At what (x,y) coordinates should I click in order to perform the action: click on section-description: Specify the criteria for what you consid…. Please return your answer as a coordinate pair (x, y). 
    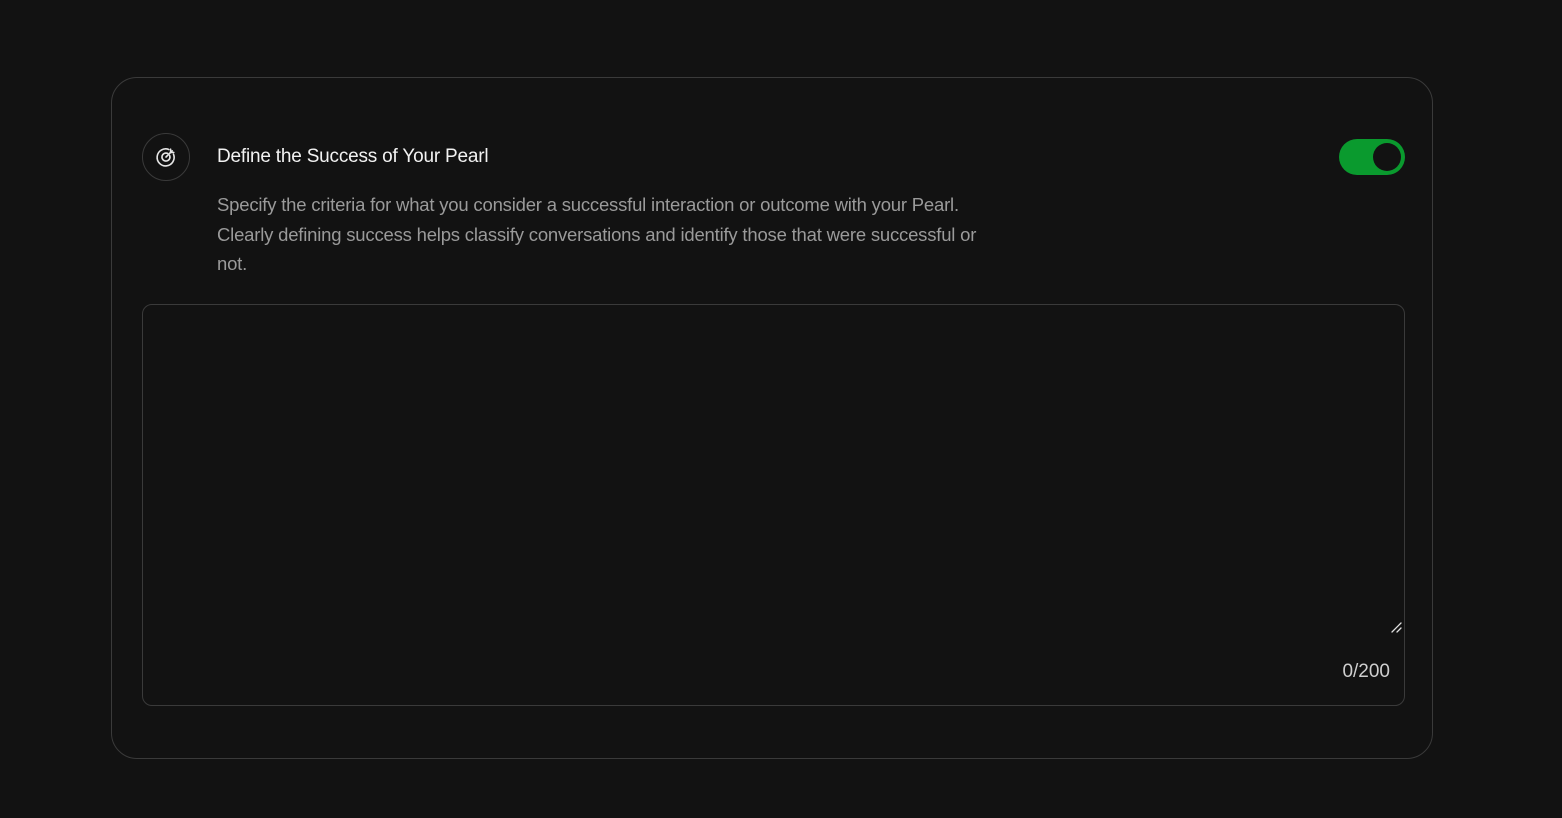
    Looking at the image, I should click on (597, 234).